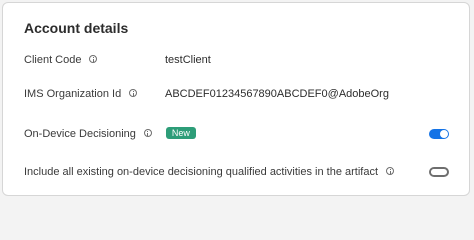  Describe the element at coordinates (76, 28) in the screenshot. I see `section-title: Account details` at that location.